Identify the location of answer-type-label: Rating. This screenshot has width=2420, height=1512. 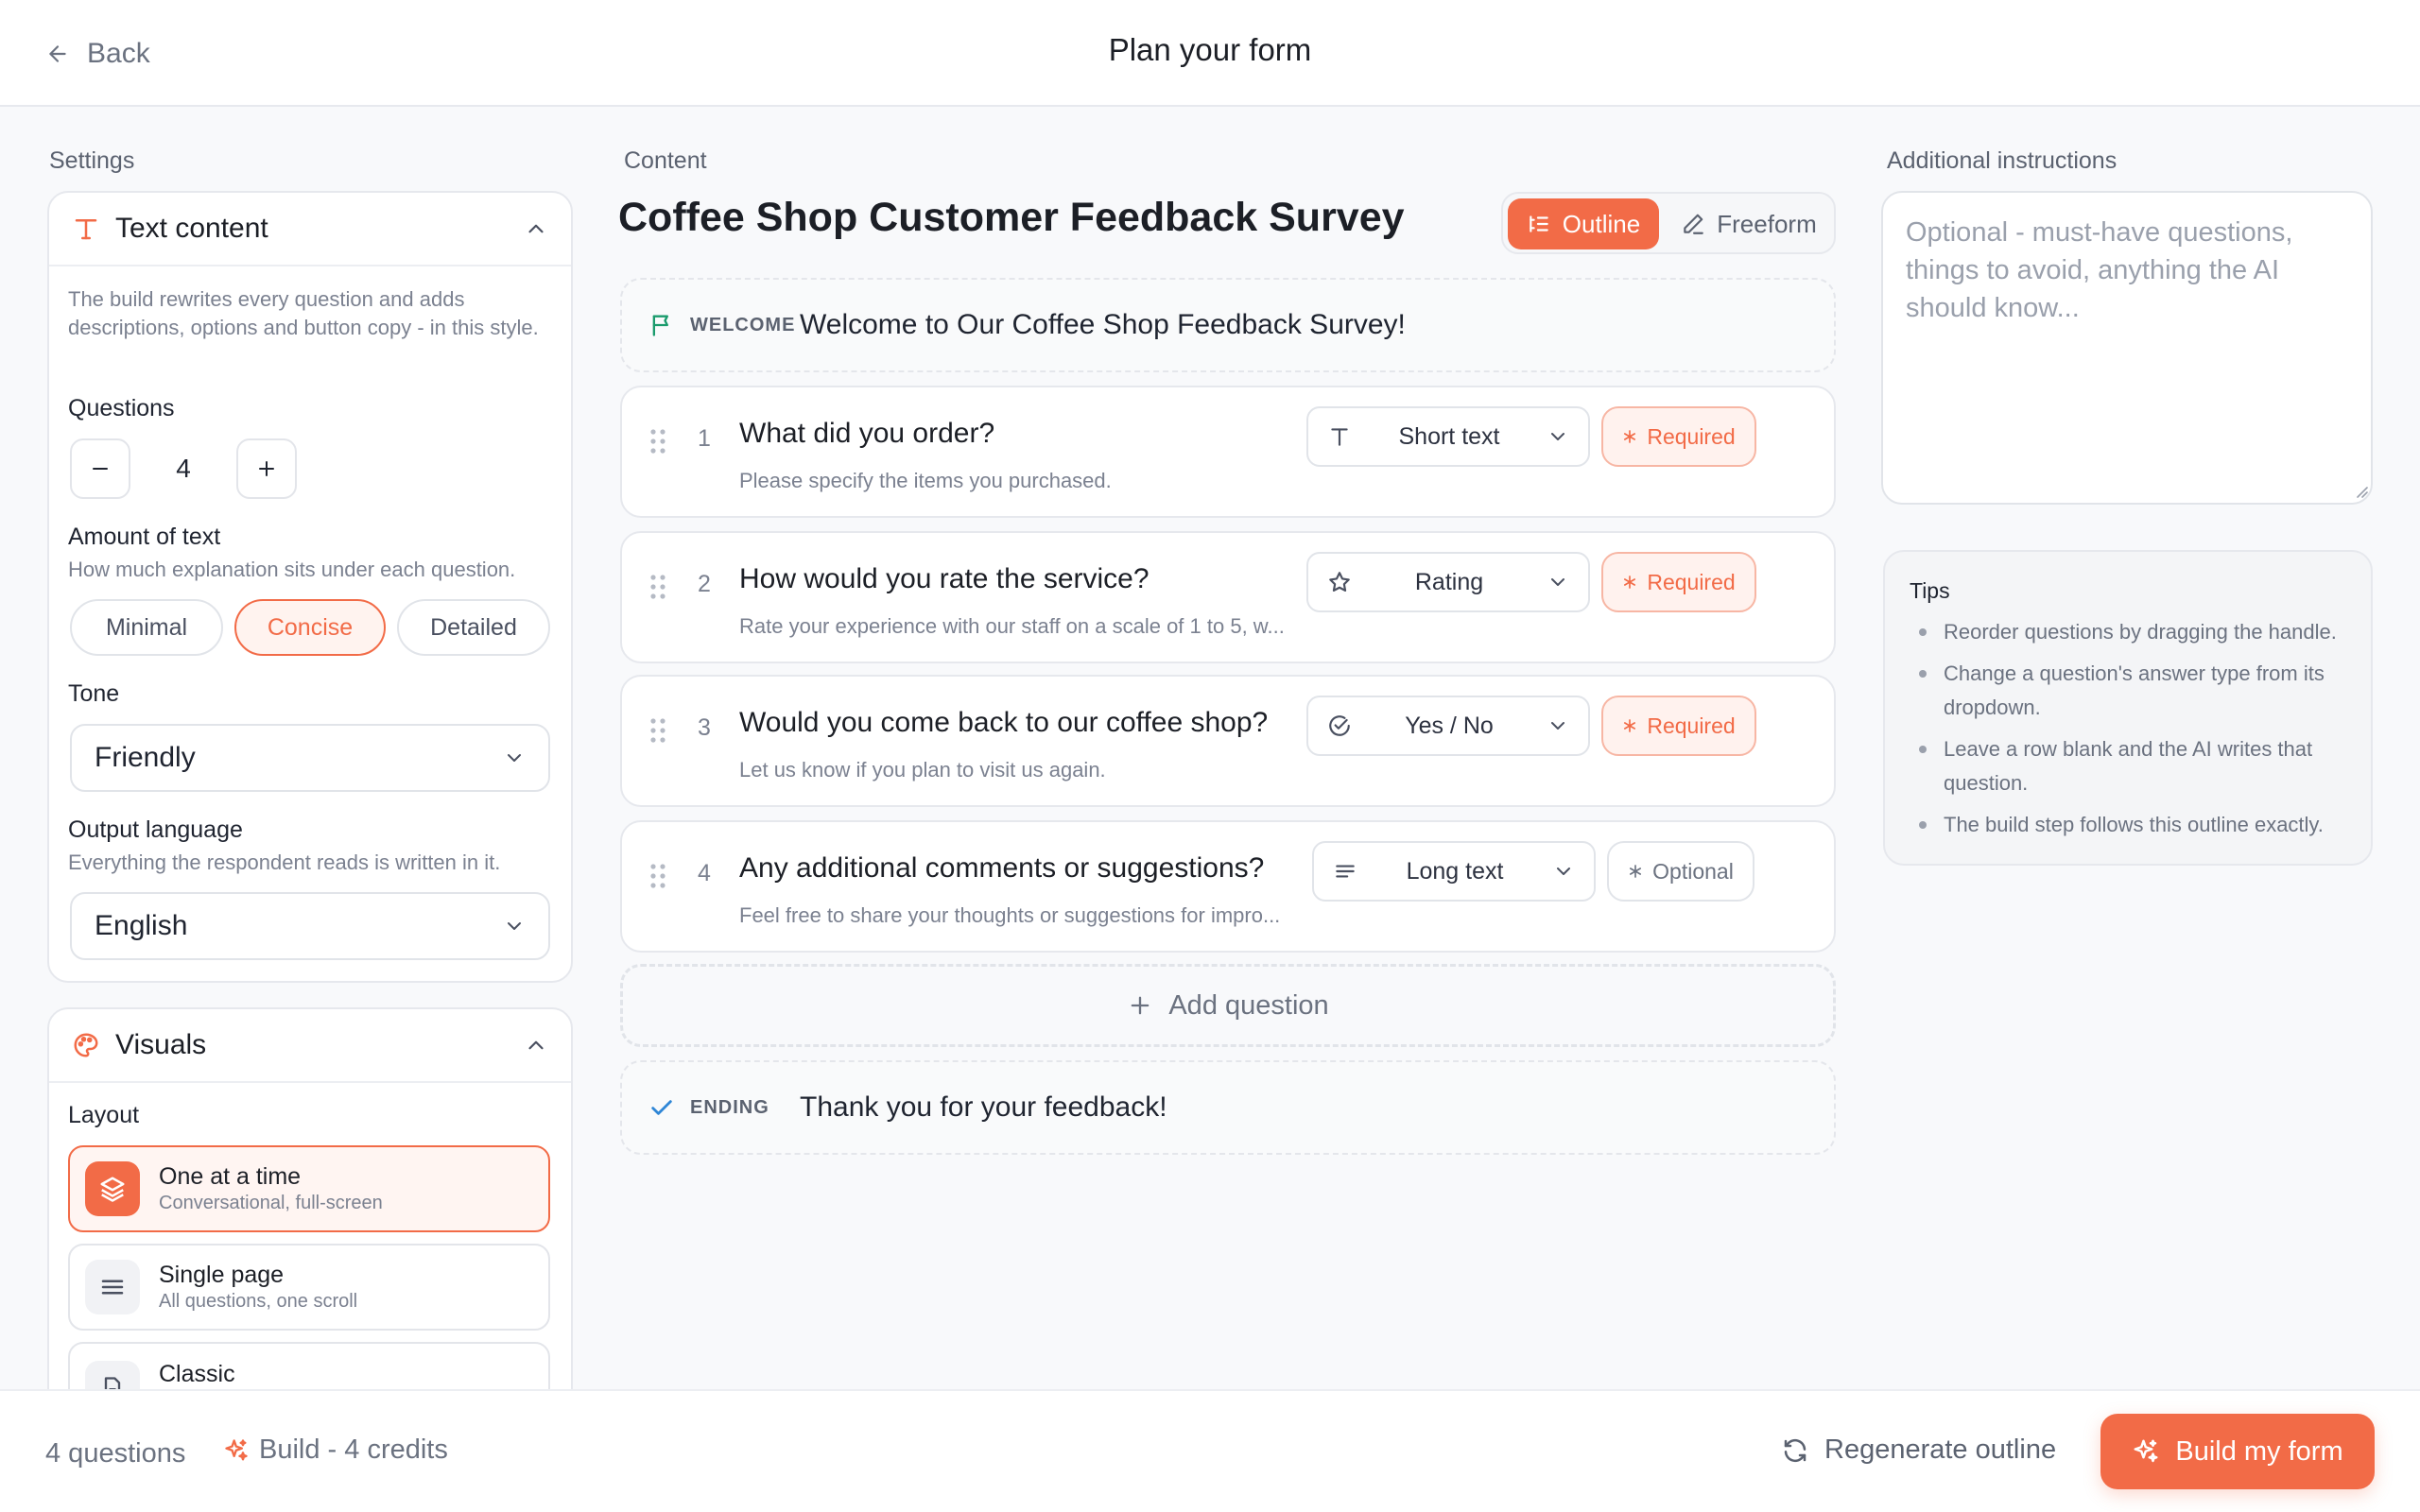
(1449, 581).